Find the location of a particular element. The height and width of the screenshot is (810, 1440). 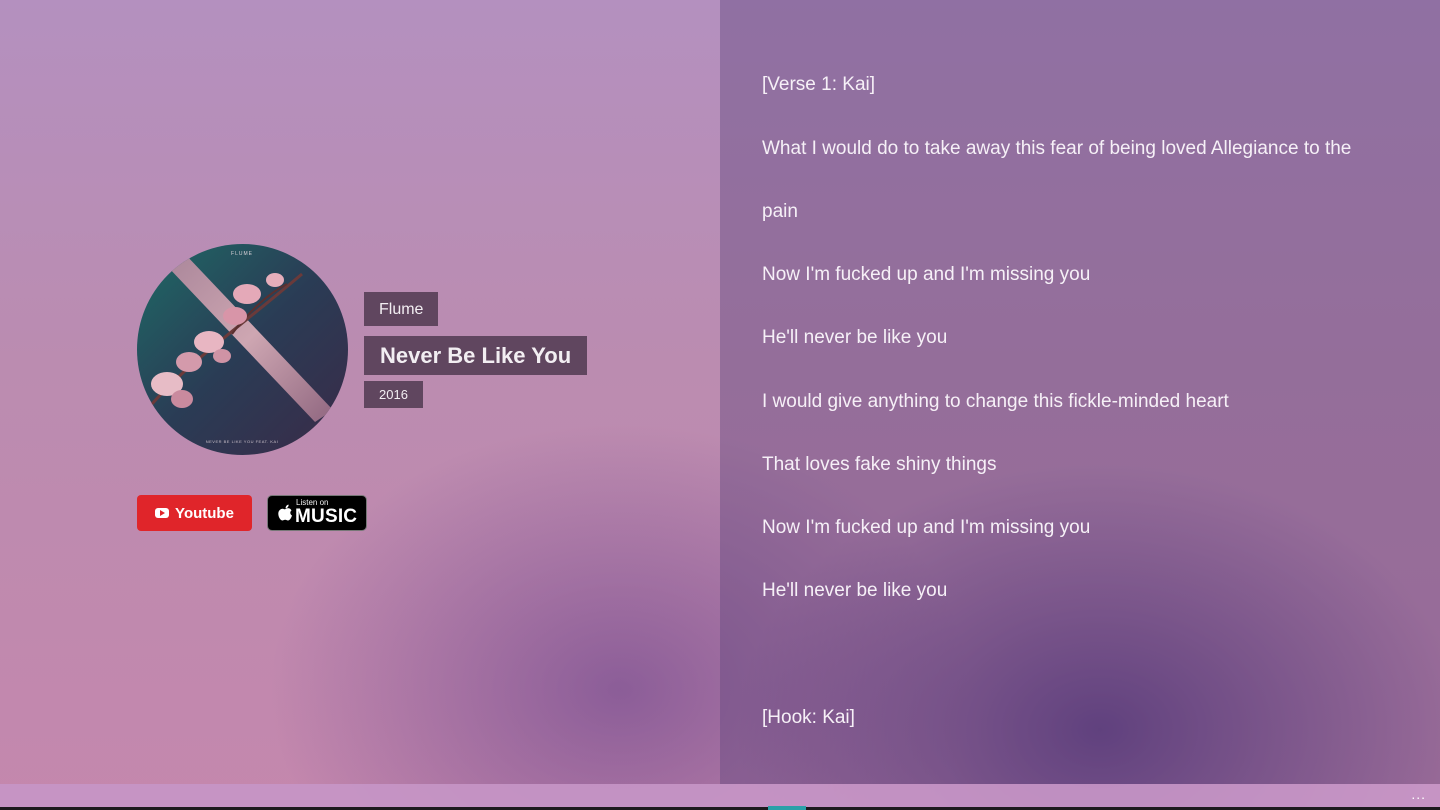

apple-music-label: MUSIC is located at coordinates (326, 516).